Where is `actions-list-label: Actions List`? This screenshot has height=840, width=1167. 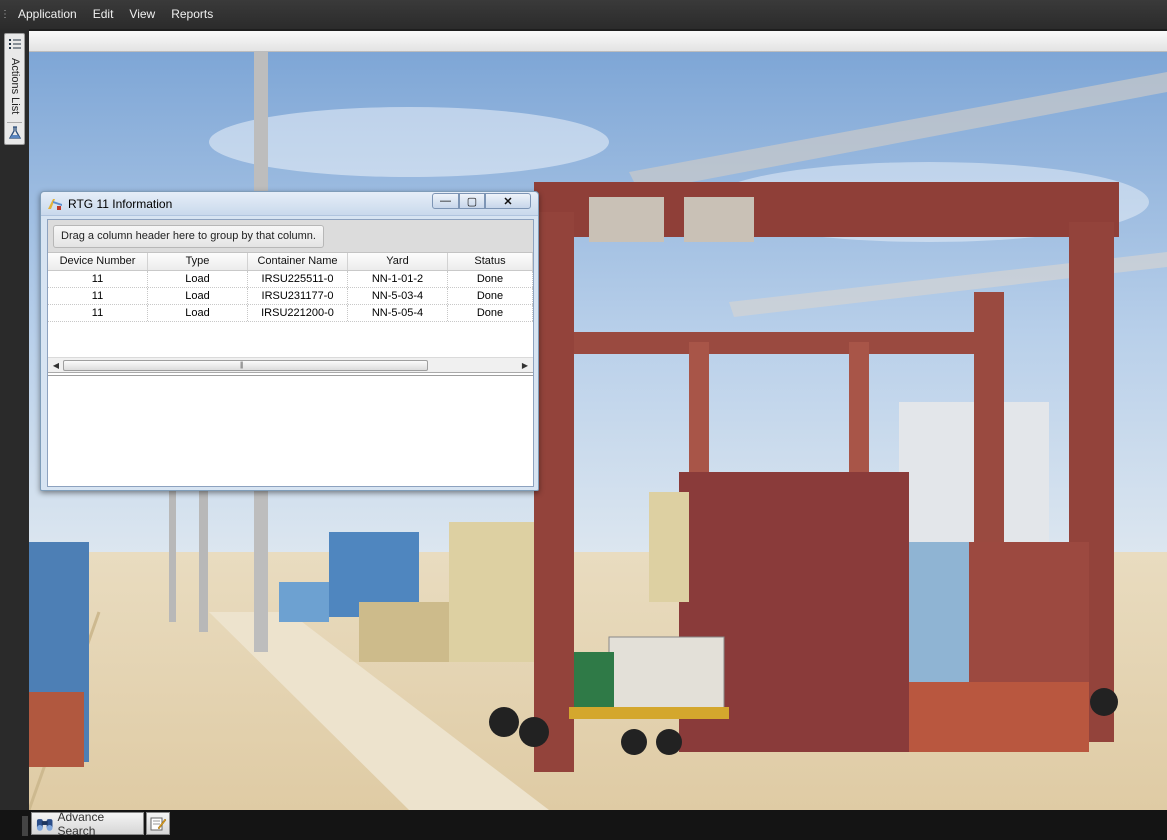 actions-list-label: Actions List is located at coordinates (15, 89).